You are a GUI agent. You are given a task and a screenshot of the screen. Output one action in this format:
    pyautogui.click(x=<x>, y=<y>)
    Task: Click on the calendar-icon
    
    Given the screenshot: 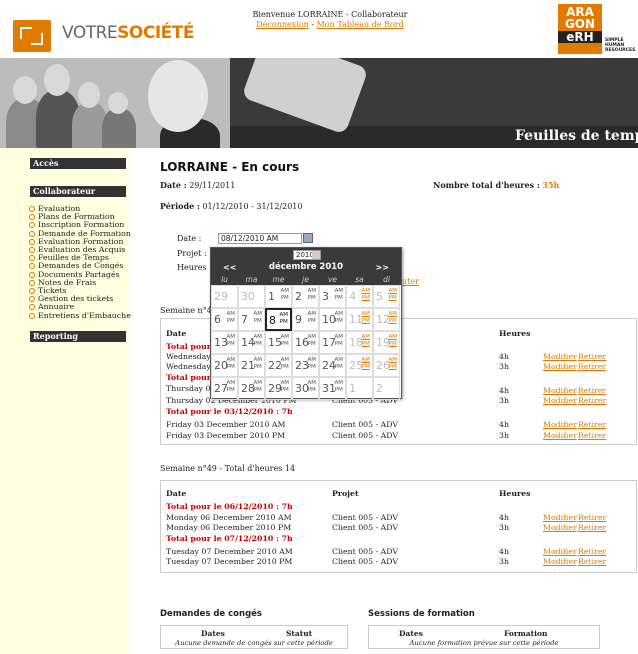 What is the action you would take?
    pyautogui.click(x=308, y=238)
    